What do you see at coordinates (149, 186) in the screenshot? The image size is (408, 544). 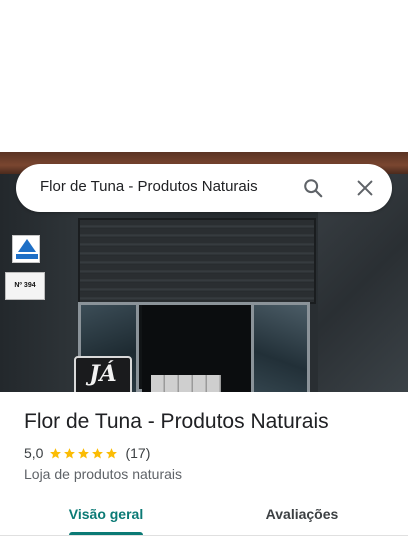 I see `search-input: Flor de Tuna - Produtos Naturais` at bounding box center [149, 186].